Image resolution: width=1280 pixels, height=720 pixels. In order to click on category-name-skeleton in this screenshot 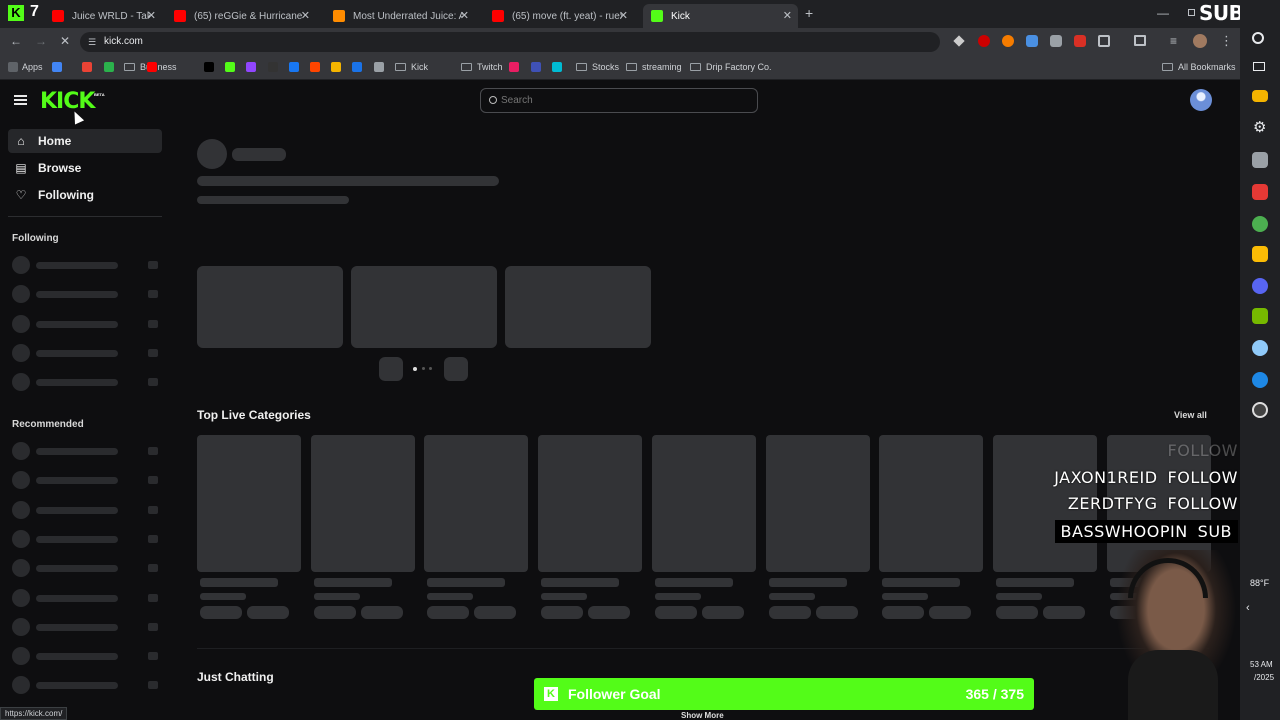, I will do `click(352, 582)`.